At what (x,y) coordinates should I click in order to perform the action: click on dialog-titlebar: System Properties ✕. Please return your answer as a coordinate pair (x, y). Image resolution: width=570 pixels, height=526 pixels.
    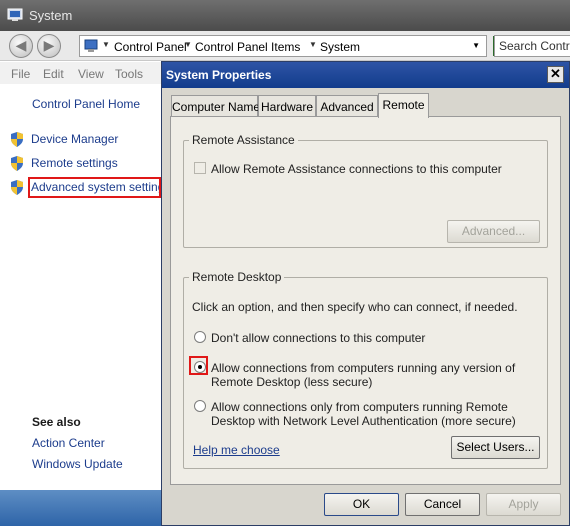
    Looking at the image, I should click on (365, 75).